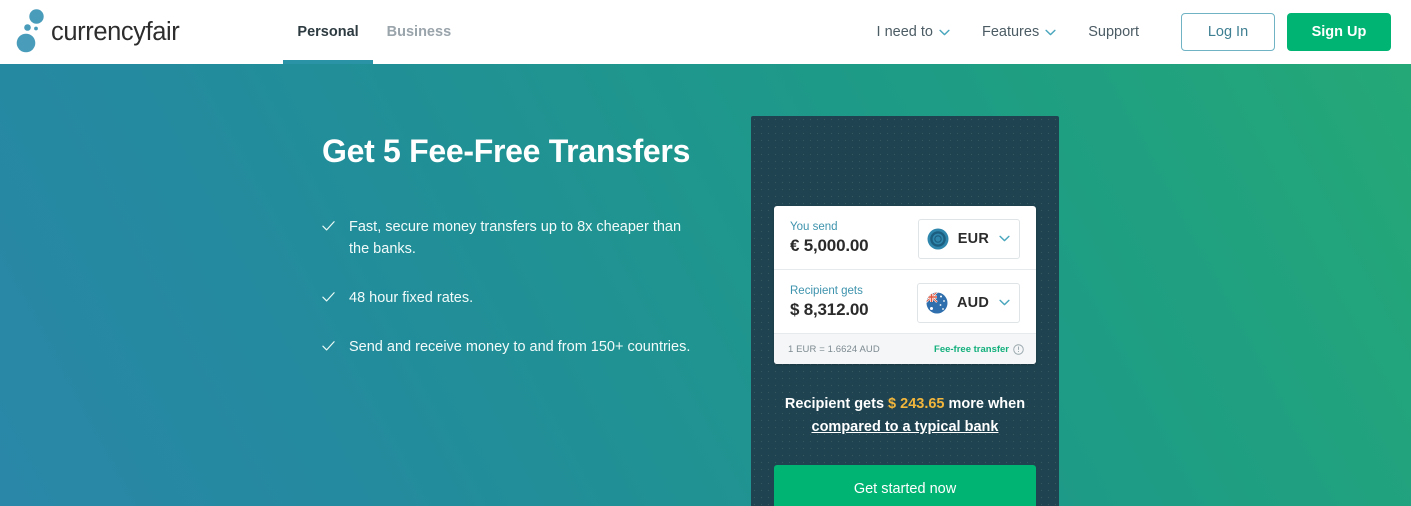 The width and height of the screenshot is (1411, 506). I want to click on fee-free-badge: Fee-free transfer, so click(979, 349).